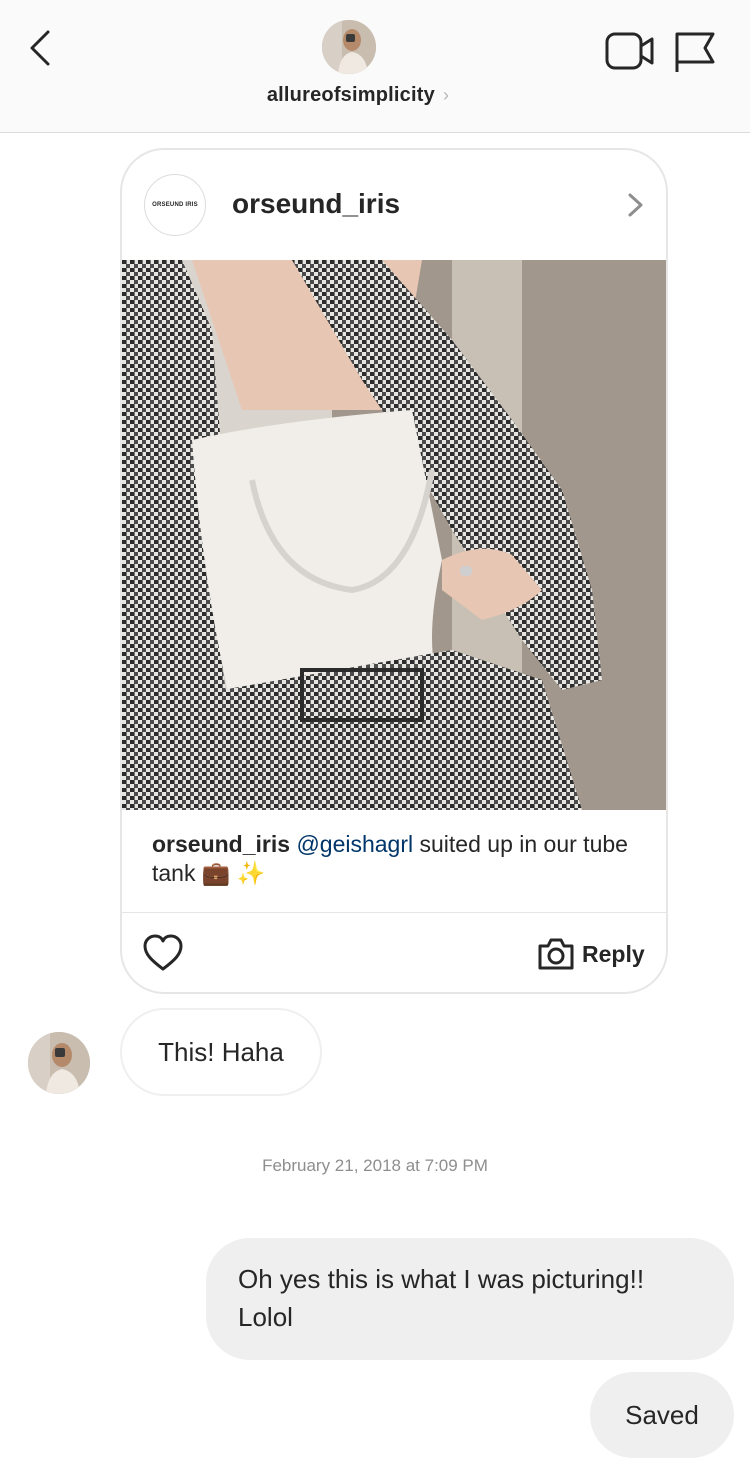 This screenshot has width=750, height=1469. Describe the element at coordinates (221, 1052) in the screenshot. I see `incoming-message: This! Haha` at that location.